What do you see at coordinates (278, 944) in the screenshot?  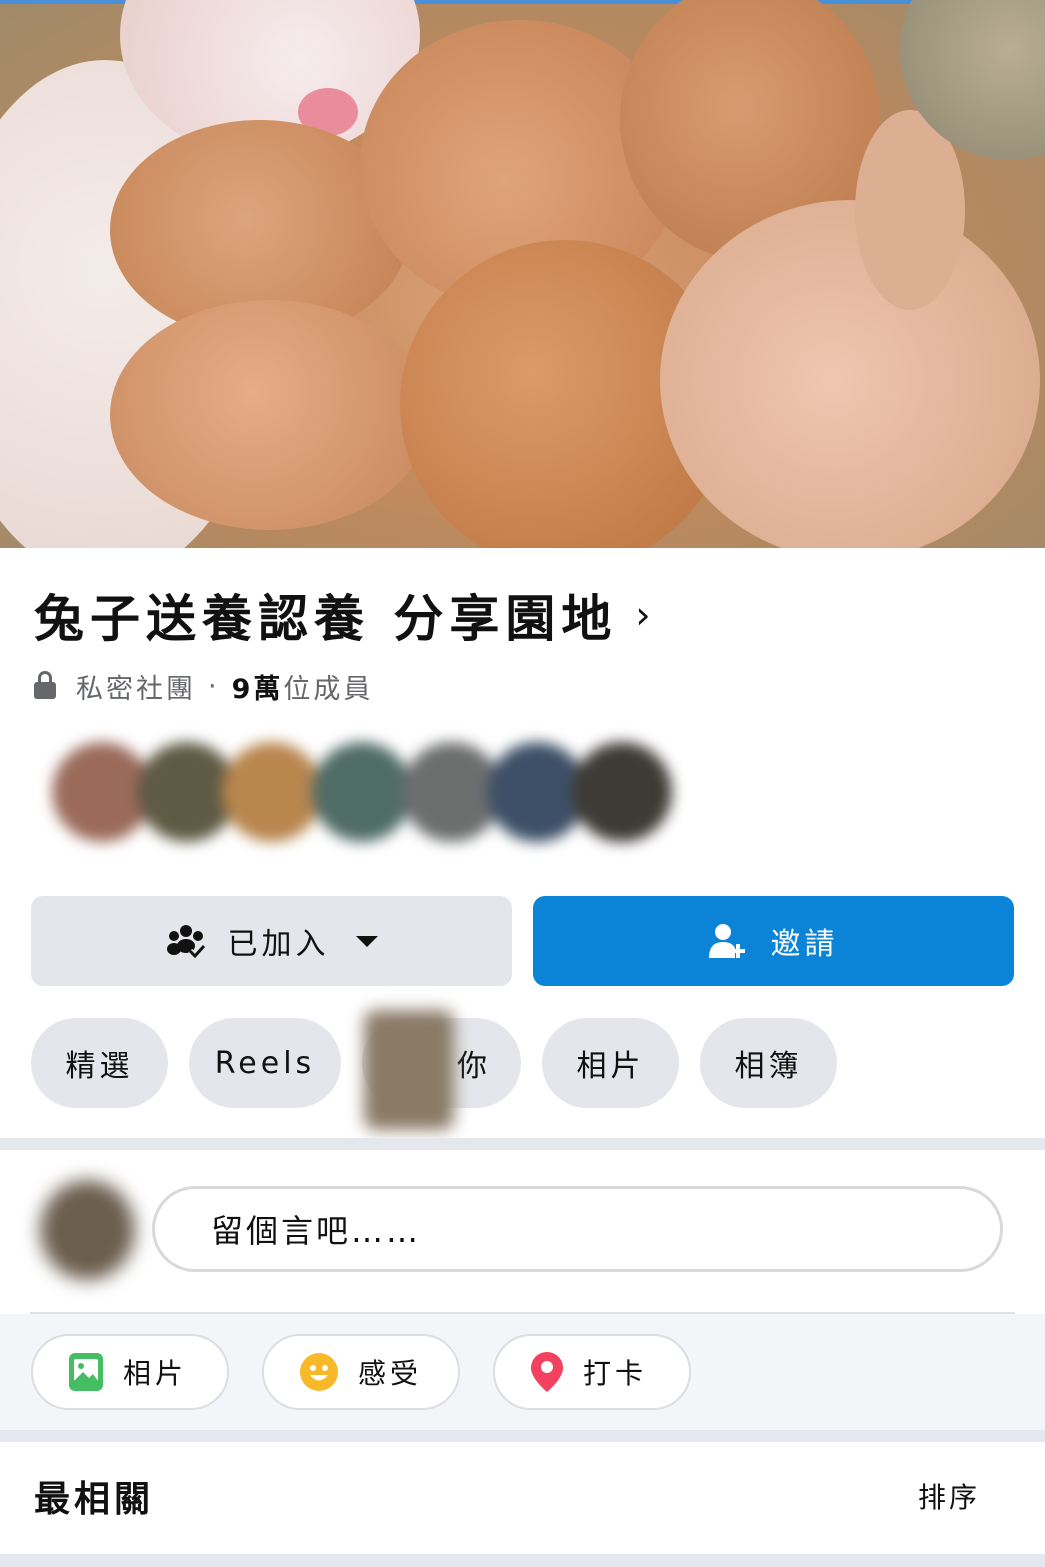 I see `joined-label: 已加入` at bounding box center [278, 944].